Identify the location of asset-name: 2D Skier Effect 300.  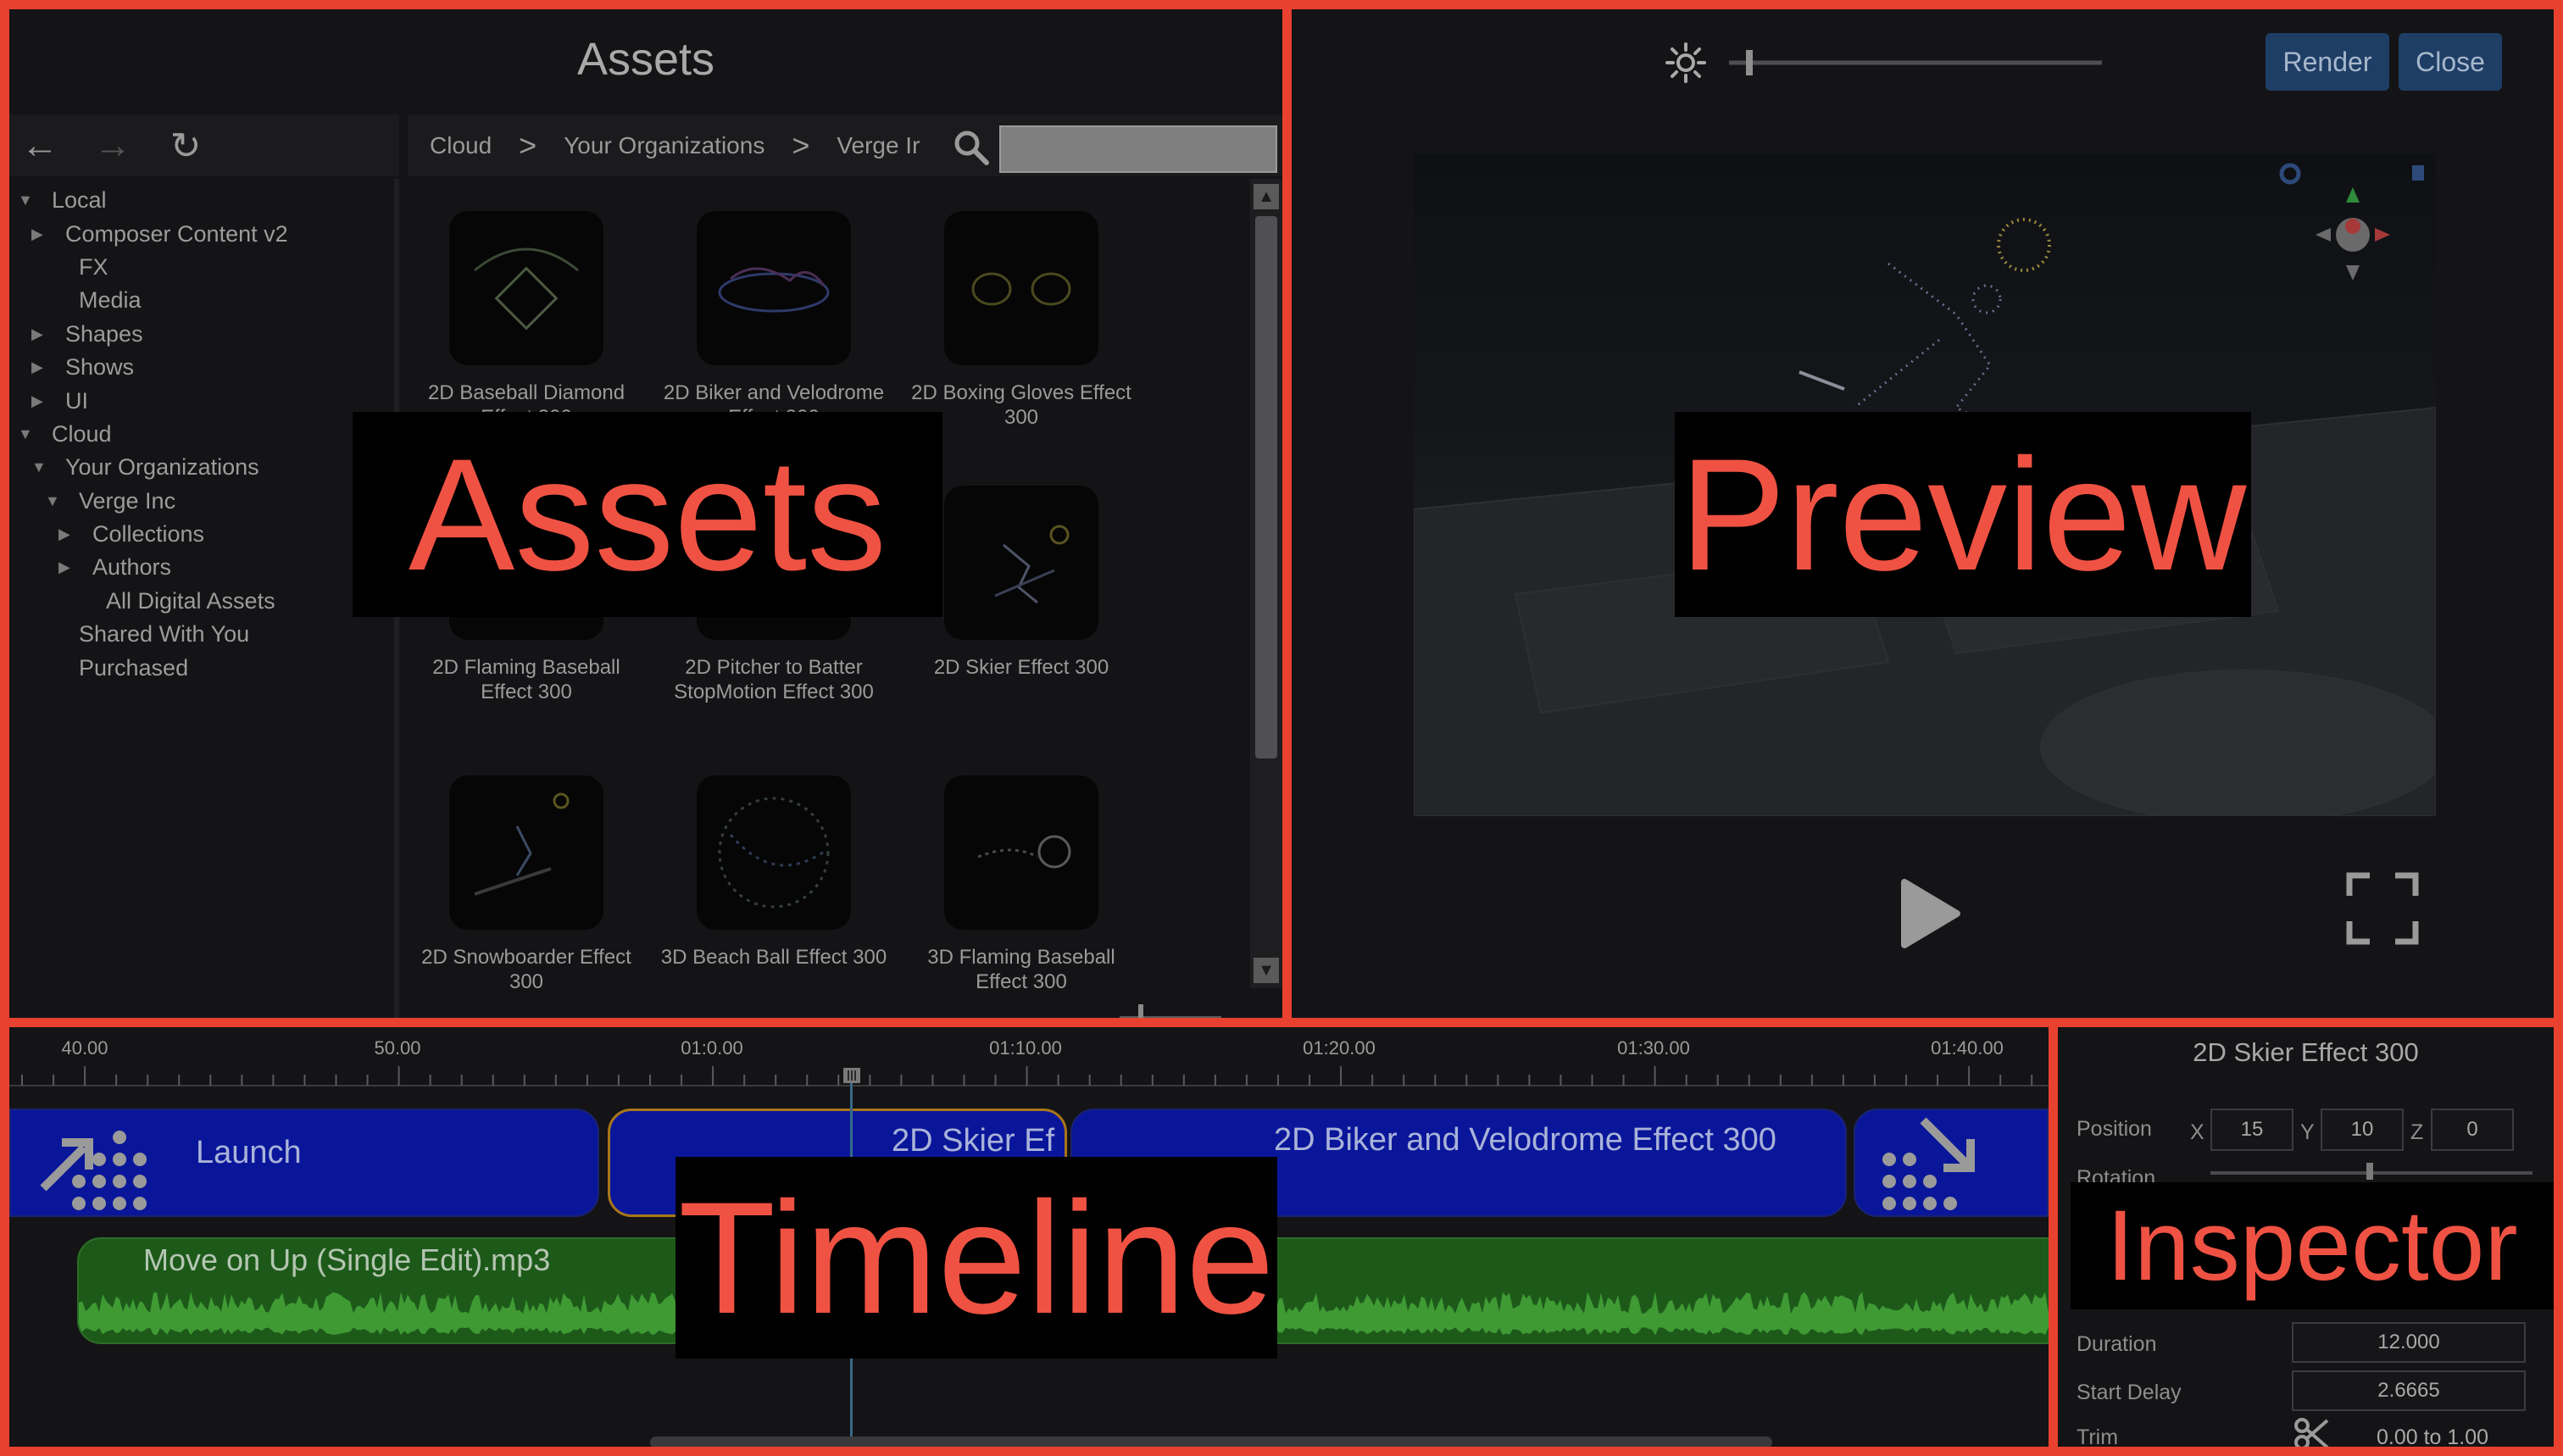
(1021, 668).